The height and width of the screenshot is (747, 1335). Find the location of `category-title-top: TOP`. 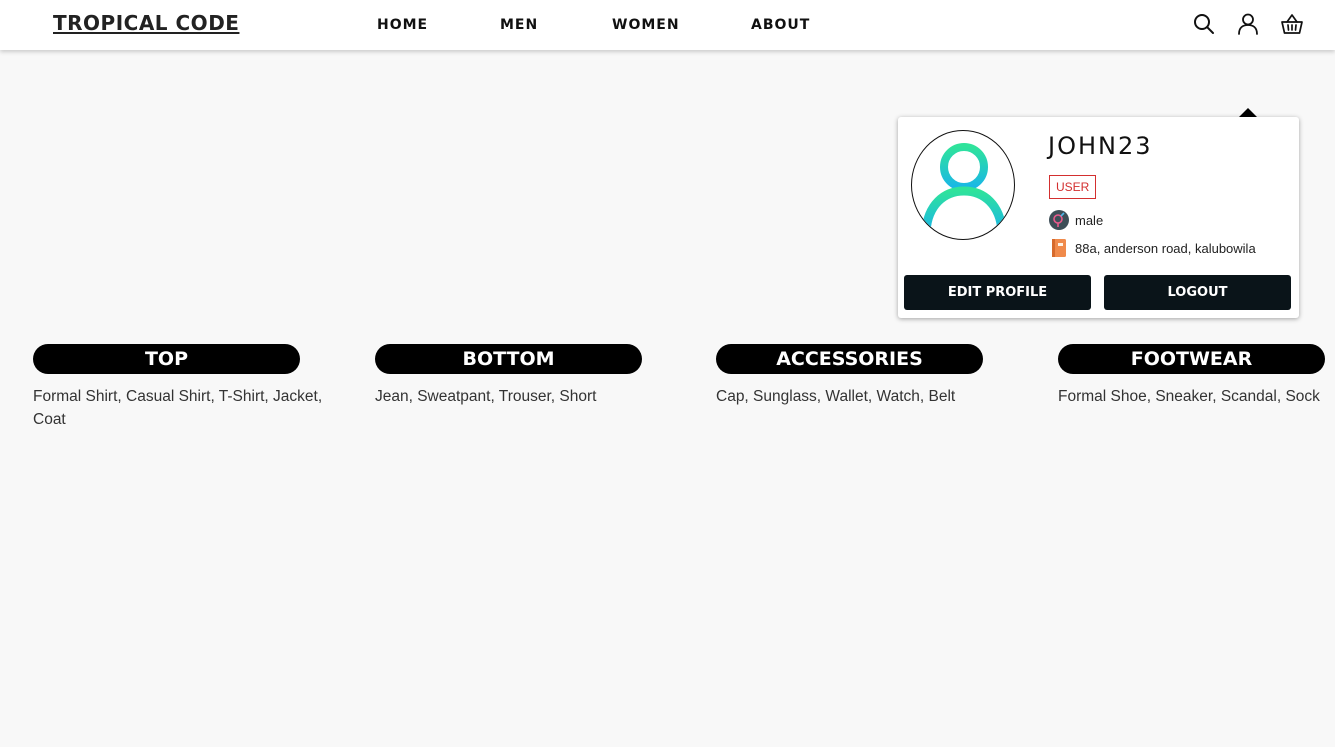

category-title-top: TOP is located at coordinates (166, 359).